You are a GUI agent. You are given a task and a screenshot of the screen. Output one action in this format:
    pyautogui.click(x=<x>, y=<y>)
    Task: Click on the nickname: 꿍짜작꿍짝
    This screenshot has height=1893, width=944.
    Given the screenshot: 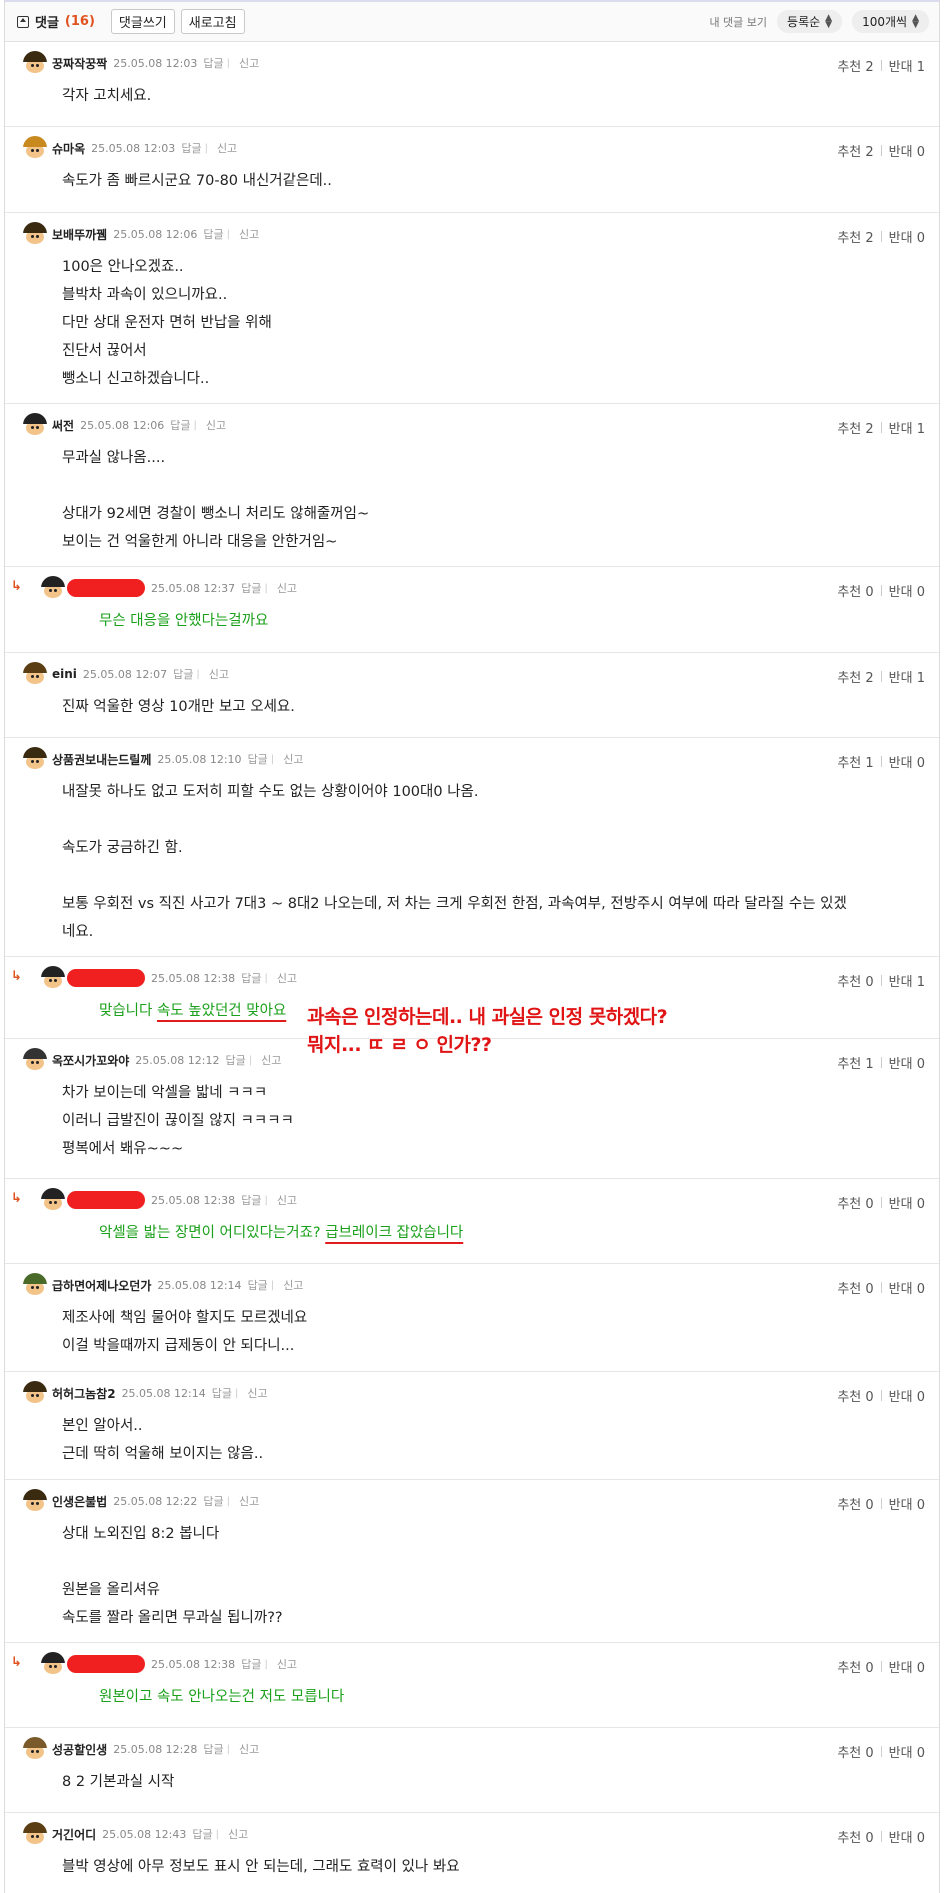 What is the action you would take?
    pyautogui.click(x=79, y=63)
    